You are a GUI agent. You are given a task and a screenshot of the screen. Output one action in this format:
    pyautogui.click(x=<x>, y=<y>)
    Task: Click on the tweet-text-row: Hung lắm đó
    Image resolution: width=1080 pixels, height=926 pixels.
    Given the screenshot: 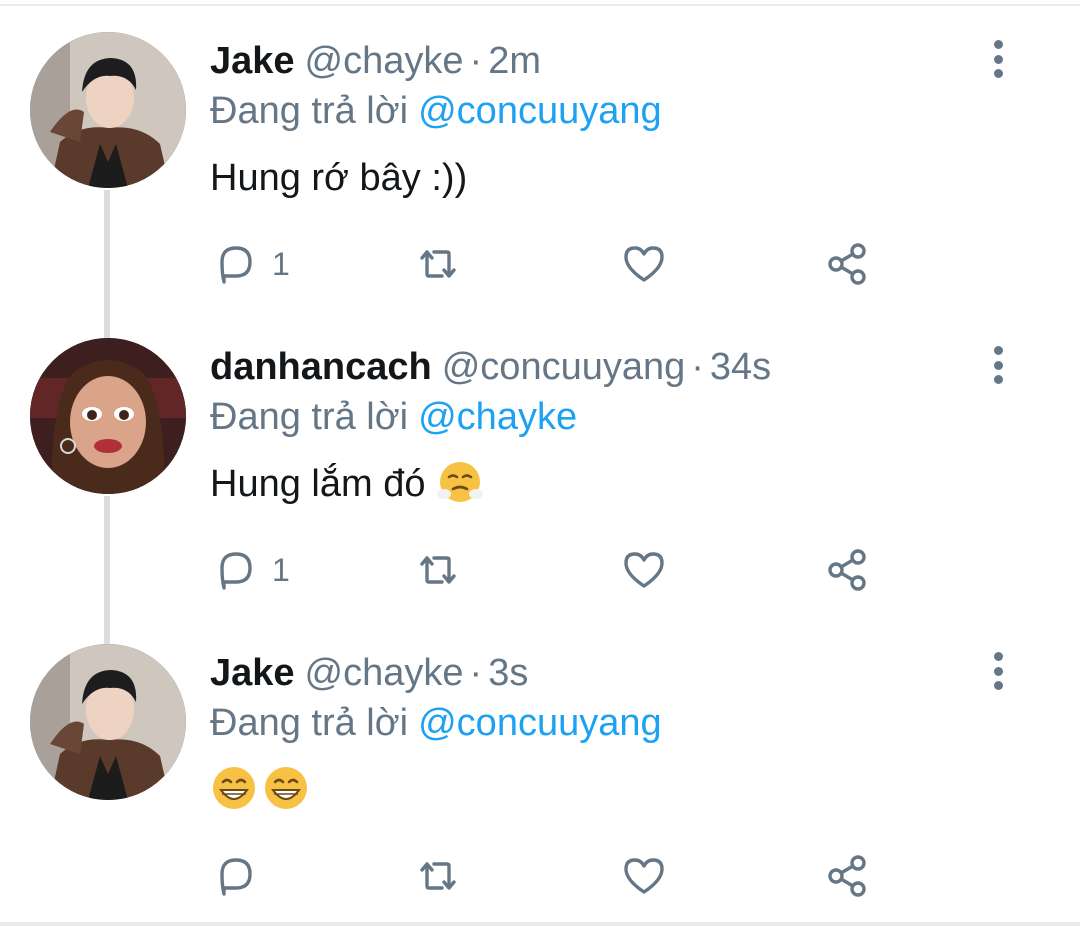 What is the action you would take?
    pyautogui.click(x=349, y=484)
    